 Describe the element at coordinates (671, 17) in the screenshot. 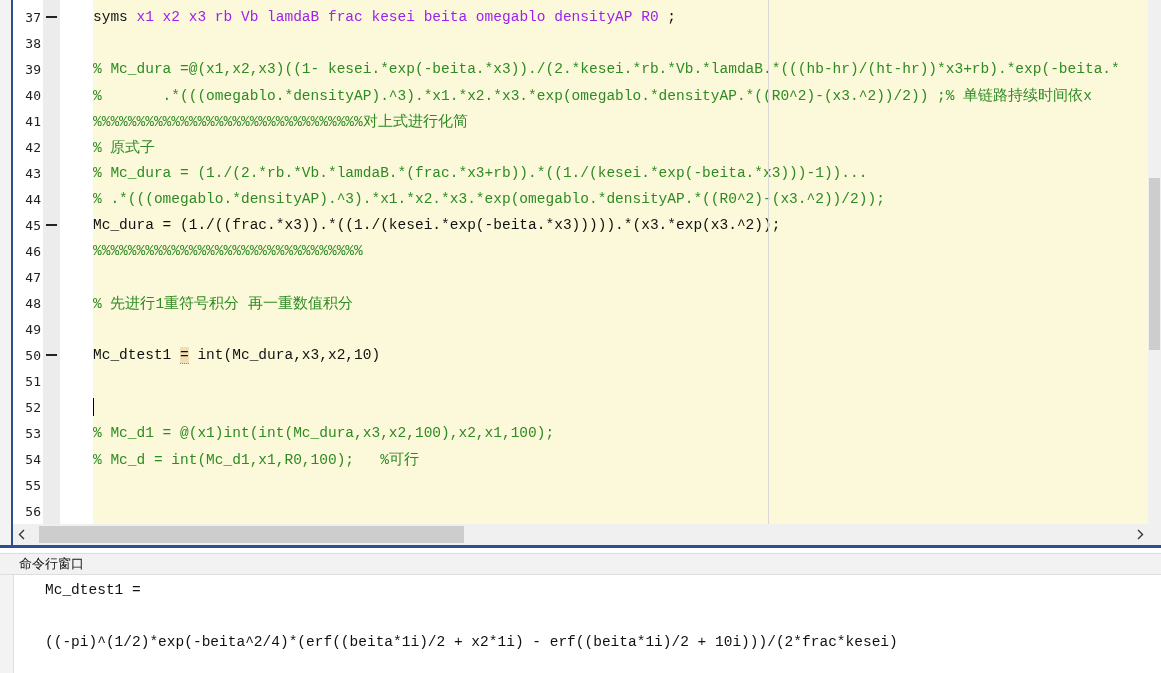

I see `code-punctuation: ;` at that location.